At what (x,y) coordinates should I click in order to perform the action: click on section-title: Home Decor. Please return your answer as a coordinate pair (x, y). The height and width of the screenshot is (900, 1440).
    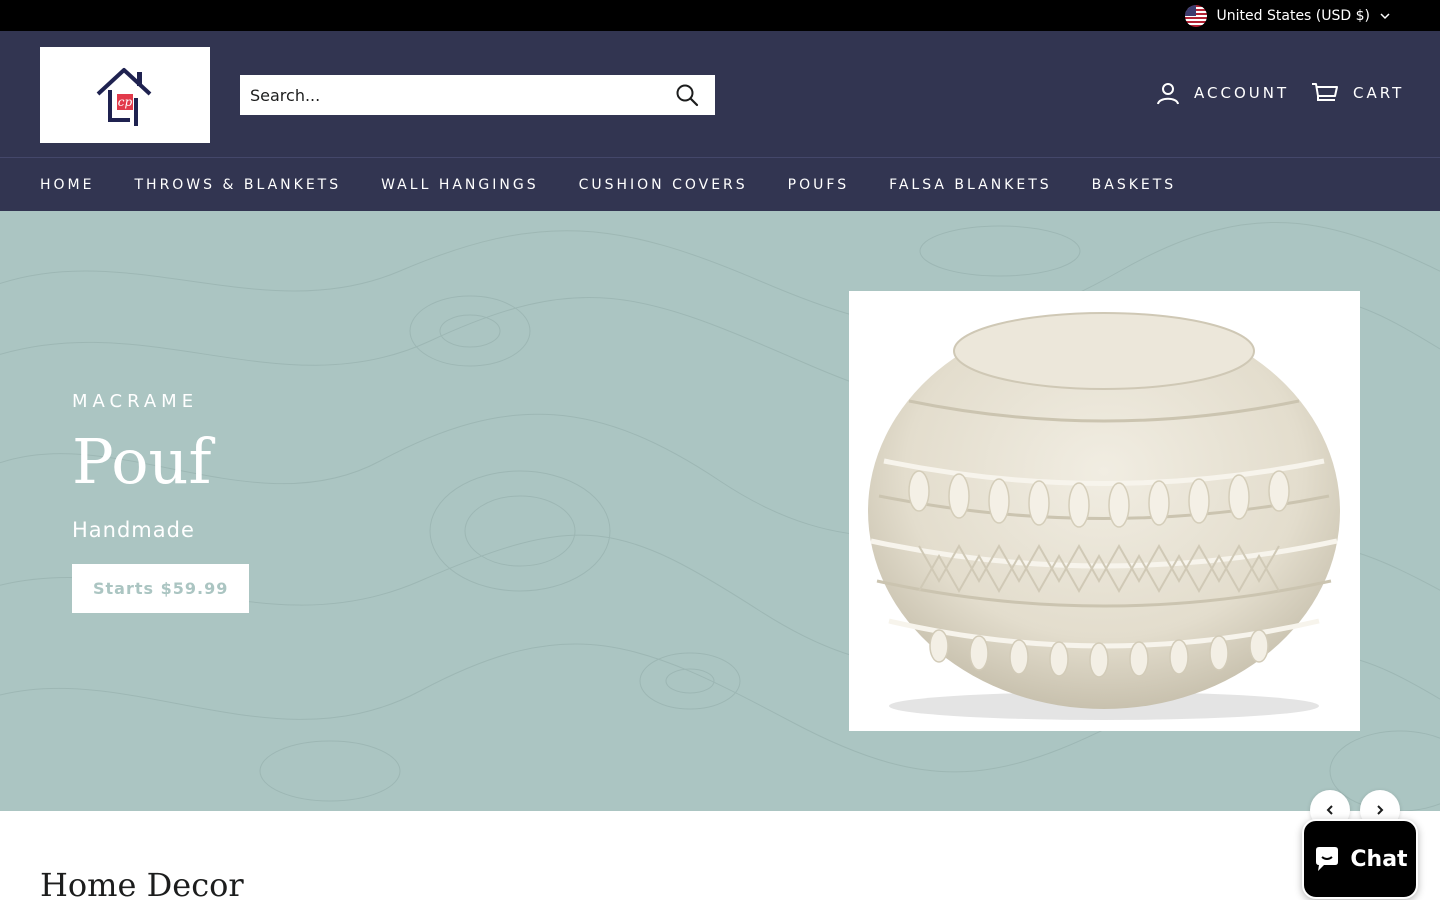
    Looking at the image, I should click on (142, 883).